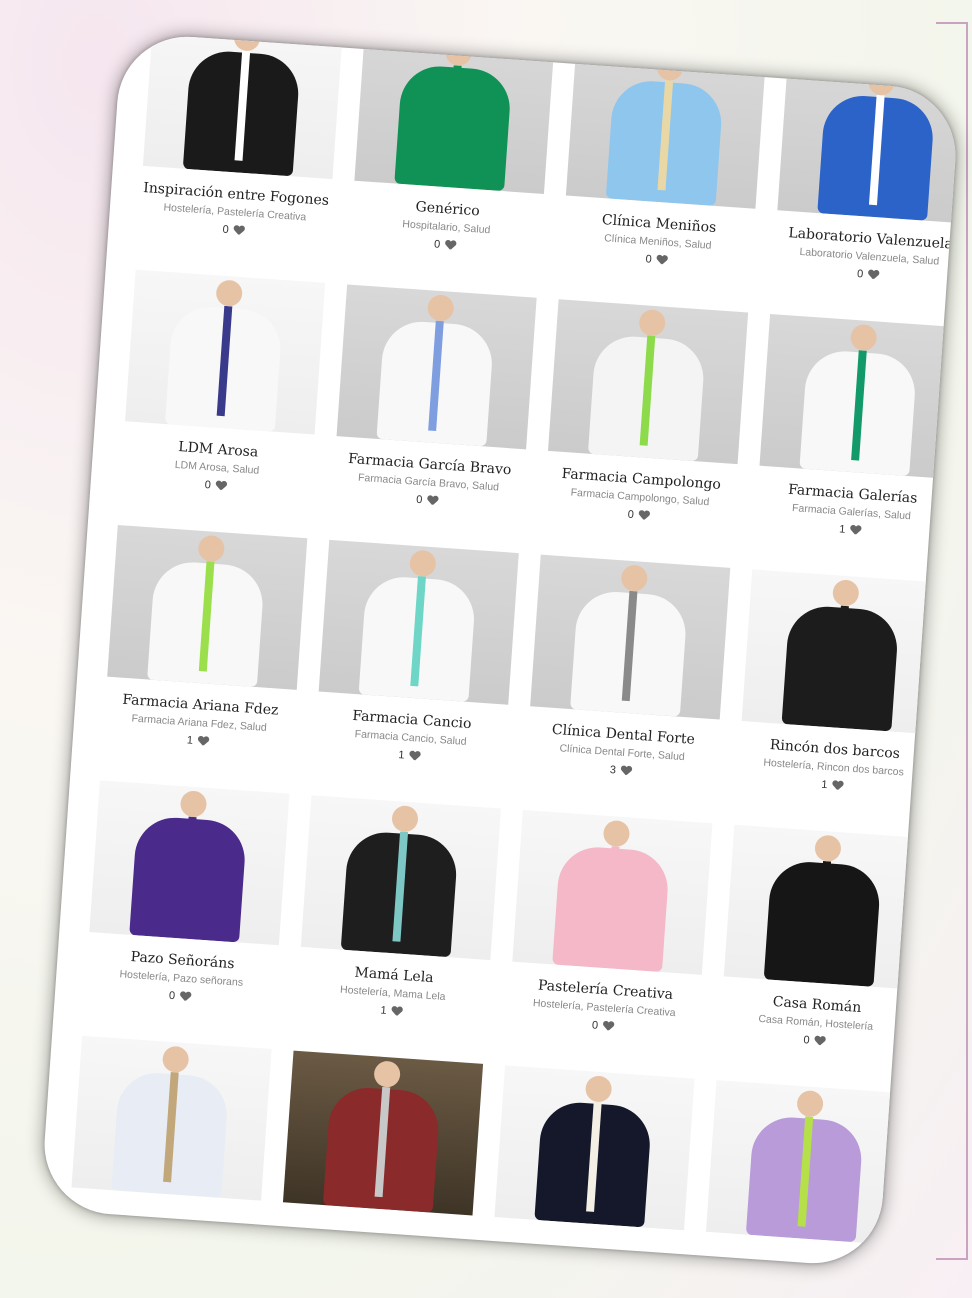 The width and height of the screenshot is (972, 1298). Describe the element at coordinates (816, 1023) in the screenshot. I see `item-categories: Casa Román, Hostelería` at that location.